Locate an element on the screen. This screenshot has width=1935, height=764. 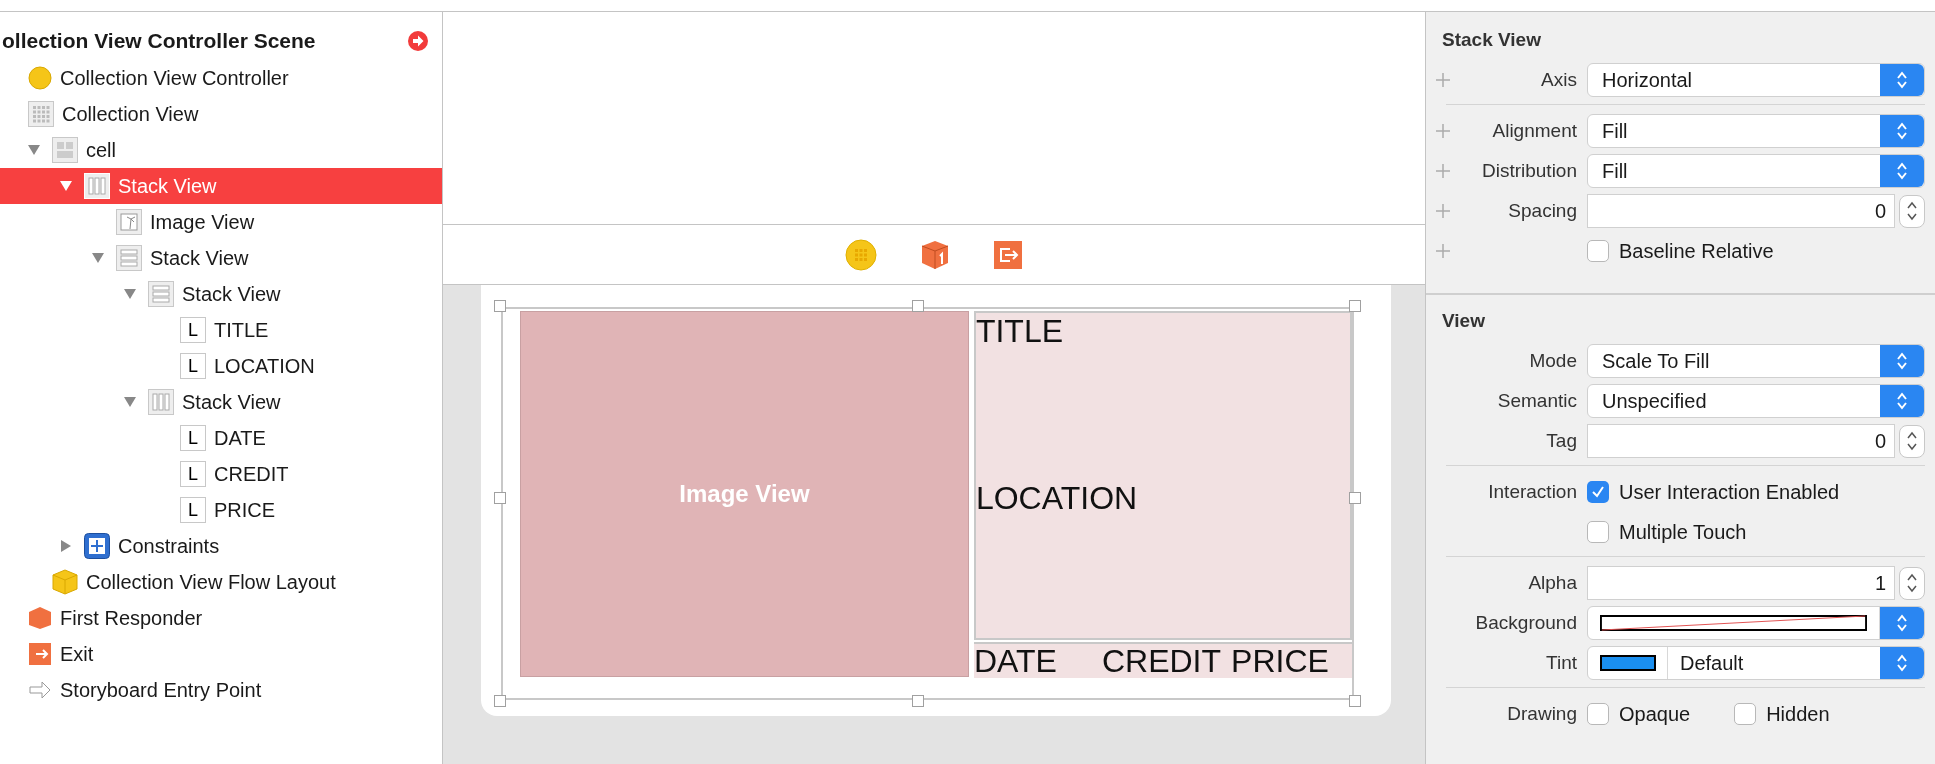
color-popup is located at coordinates (1756, 623).